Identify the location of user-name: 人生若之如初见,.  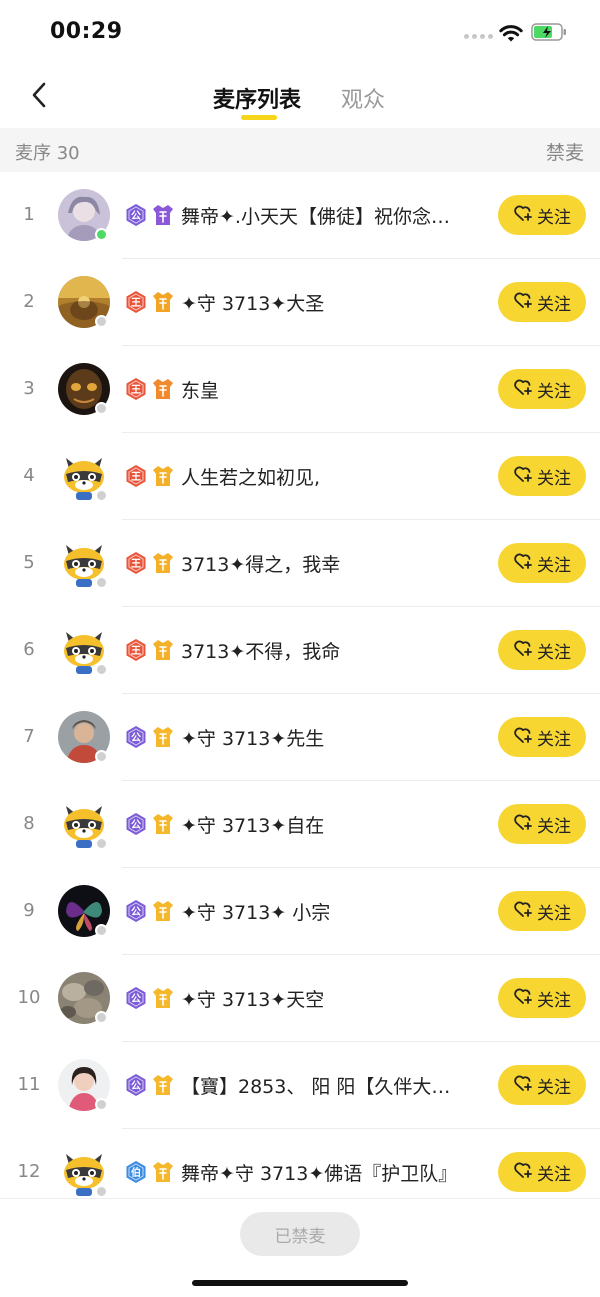
(251, 478).